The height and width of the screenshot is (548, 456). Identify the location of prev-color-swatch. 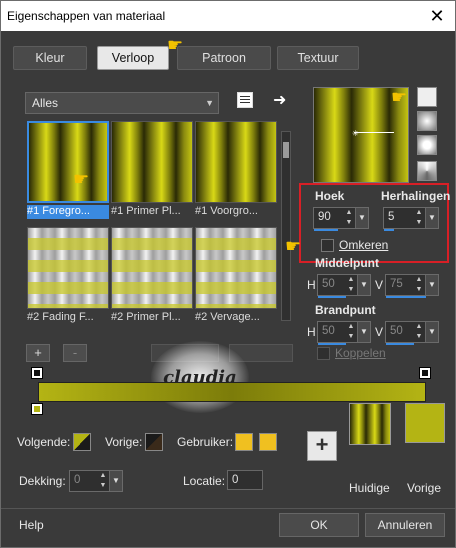
(154, 442).